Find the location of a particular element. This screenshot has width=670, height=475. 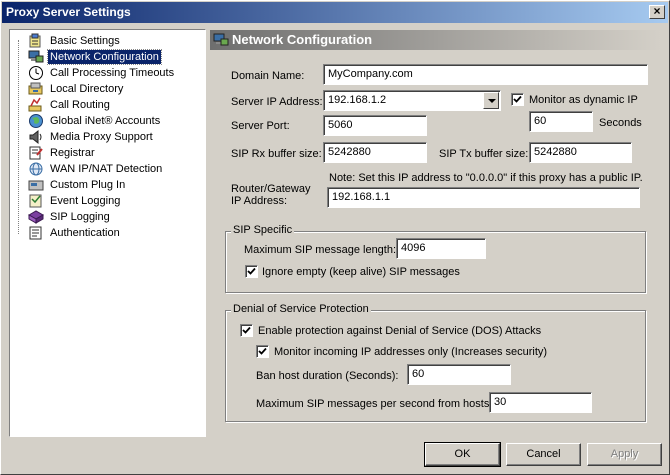

tree-item-label: Basic Settings is located at coordinates (85, 41).